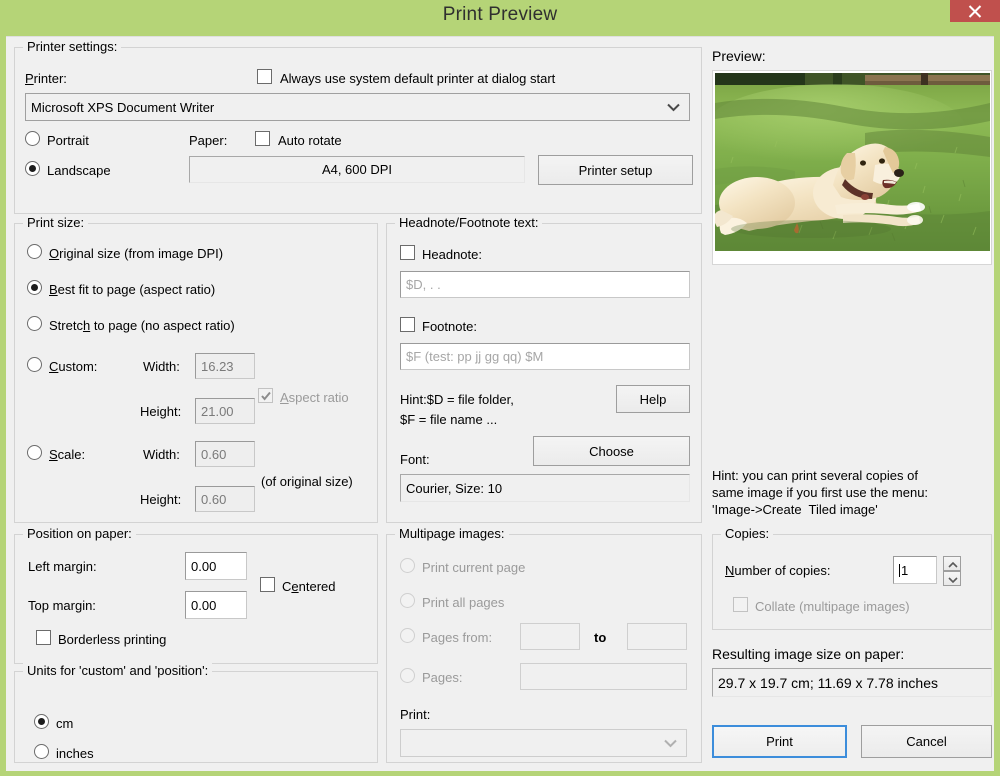 The image size is (1000, 776). What do you see at coordinates (225, 411) in the screenshot?
I see `custom-height-input: 21.00` at bounding box center [225, 411].